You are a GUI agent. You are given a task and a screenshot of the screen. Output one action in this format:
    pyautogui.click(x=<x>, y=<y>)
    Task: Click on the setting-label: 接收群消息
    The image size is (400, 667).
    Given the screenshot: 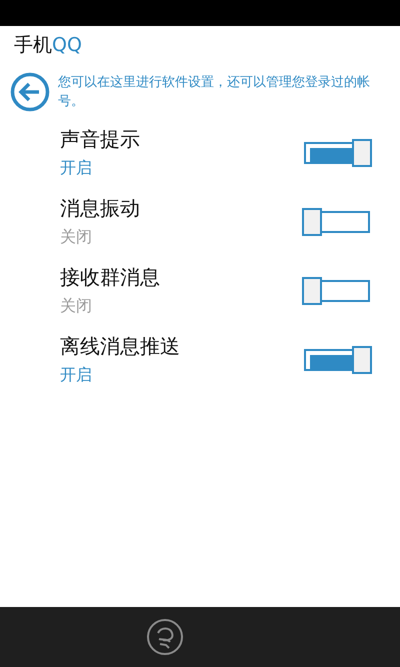 What is the action you would take?
    pyautogui.click(x=110, y=277)
    